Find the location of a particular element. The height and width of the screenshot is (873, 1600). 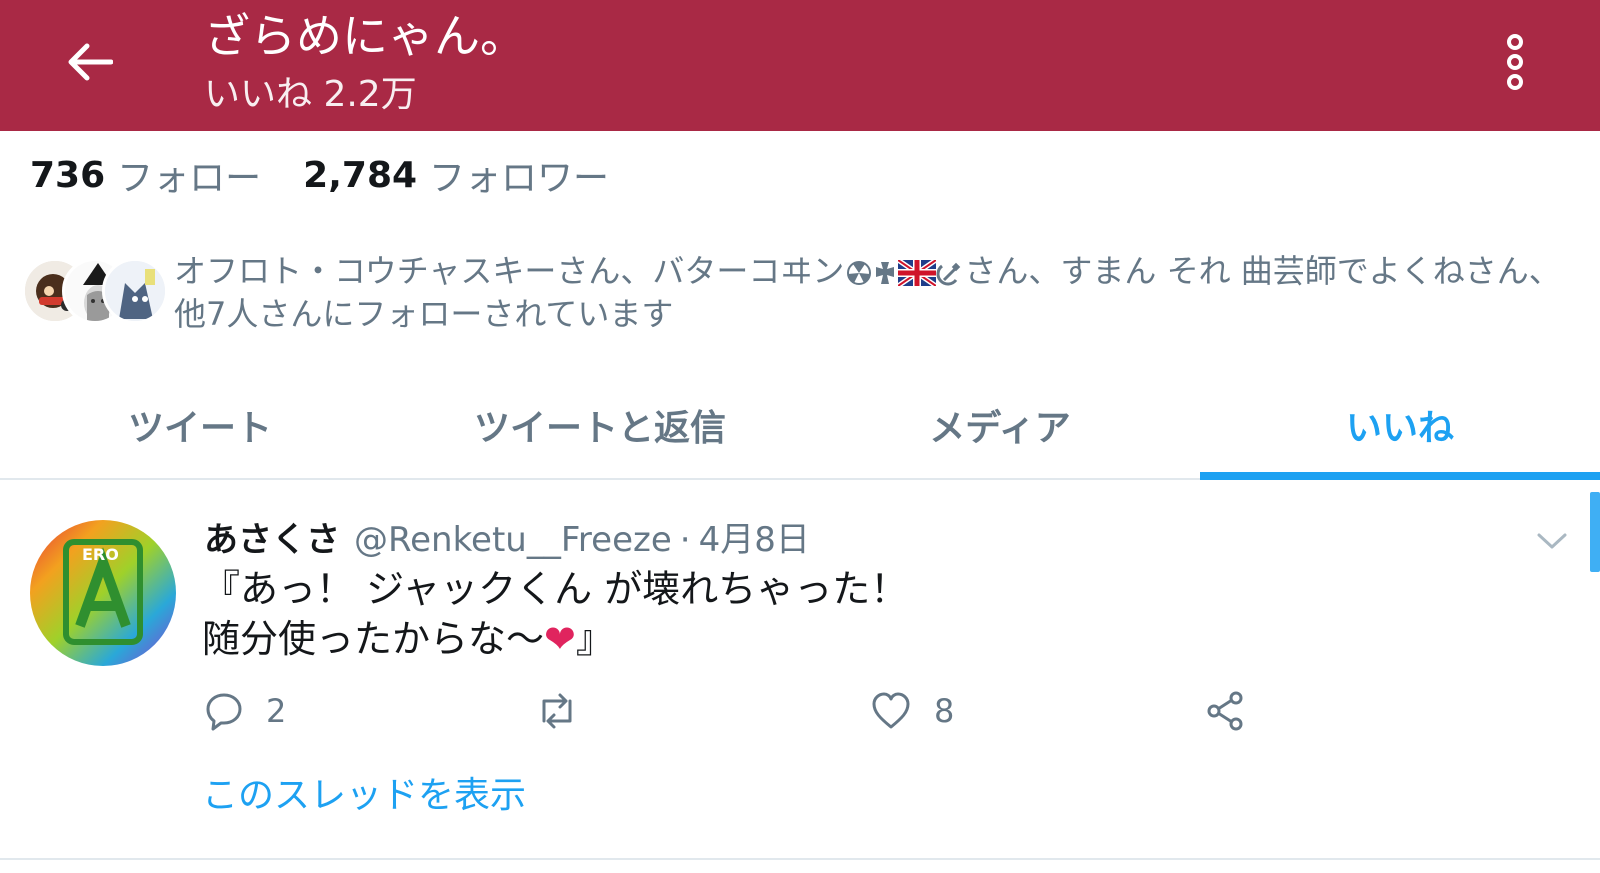

followers-label: フォロワー is located at coordinates (519, 178).